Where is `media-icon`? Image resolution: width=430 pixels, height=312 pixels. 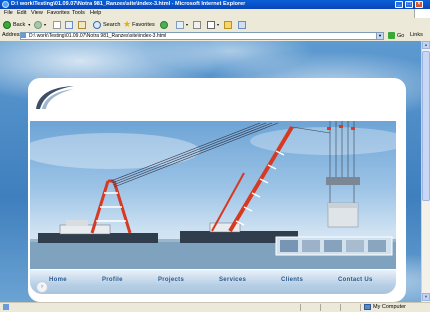
media-icon is located at coordinates (164, 24).